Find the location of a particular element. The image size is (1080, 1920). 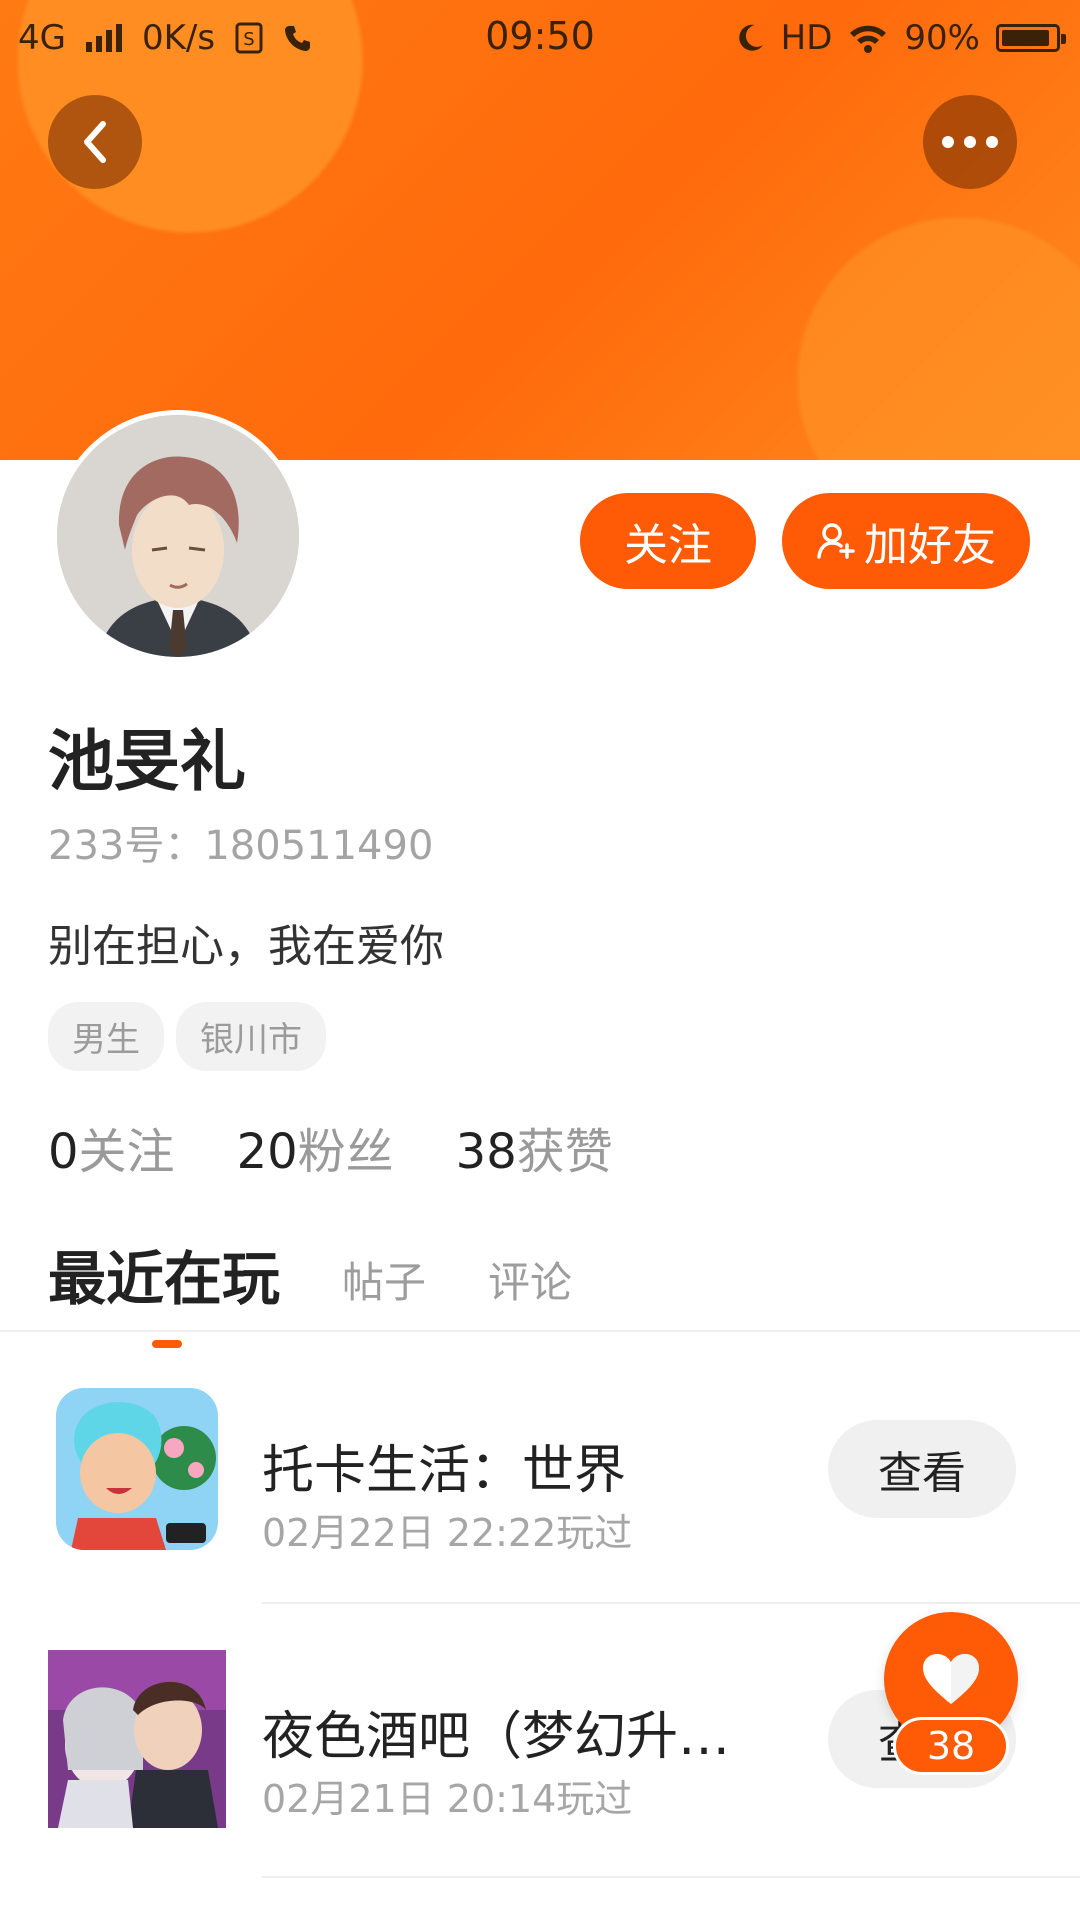

profile-tabs: 最近在玩 帖子 评论 is located at coordinates (310, 1290).